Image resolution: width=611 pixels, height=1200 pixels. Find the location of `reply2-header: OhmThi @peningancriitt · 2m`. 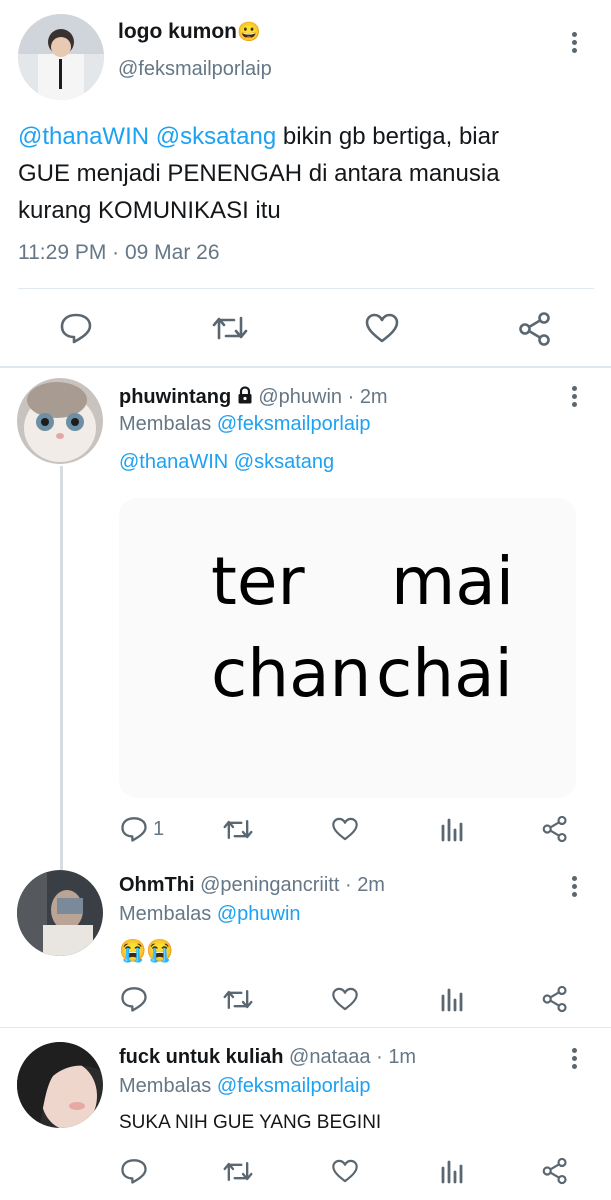

reply2-header: OhmThi @peningancriitt · 2m is located at coordinates (252, 885).